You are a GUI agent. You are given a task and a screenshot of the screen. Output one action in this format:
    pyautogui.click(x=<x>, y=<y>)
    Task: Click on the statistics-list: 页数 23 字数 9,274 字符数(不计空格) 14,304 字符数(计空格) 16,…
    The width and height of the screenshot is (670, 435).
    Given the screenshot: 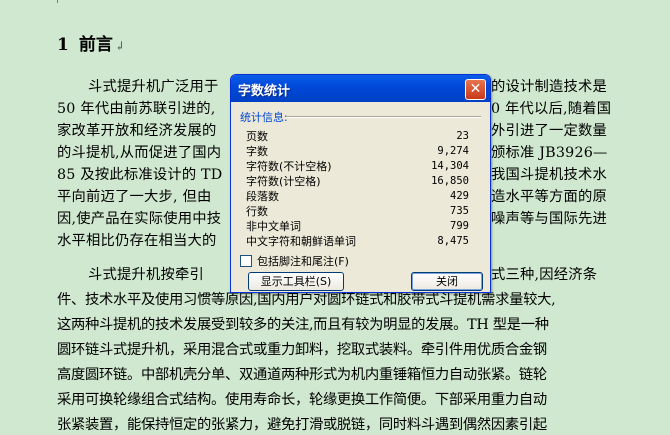 What is the action you would take?
    pyautogui.click(x=357, y=189)
    